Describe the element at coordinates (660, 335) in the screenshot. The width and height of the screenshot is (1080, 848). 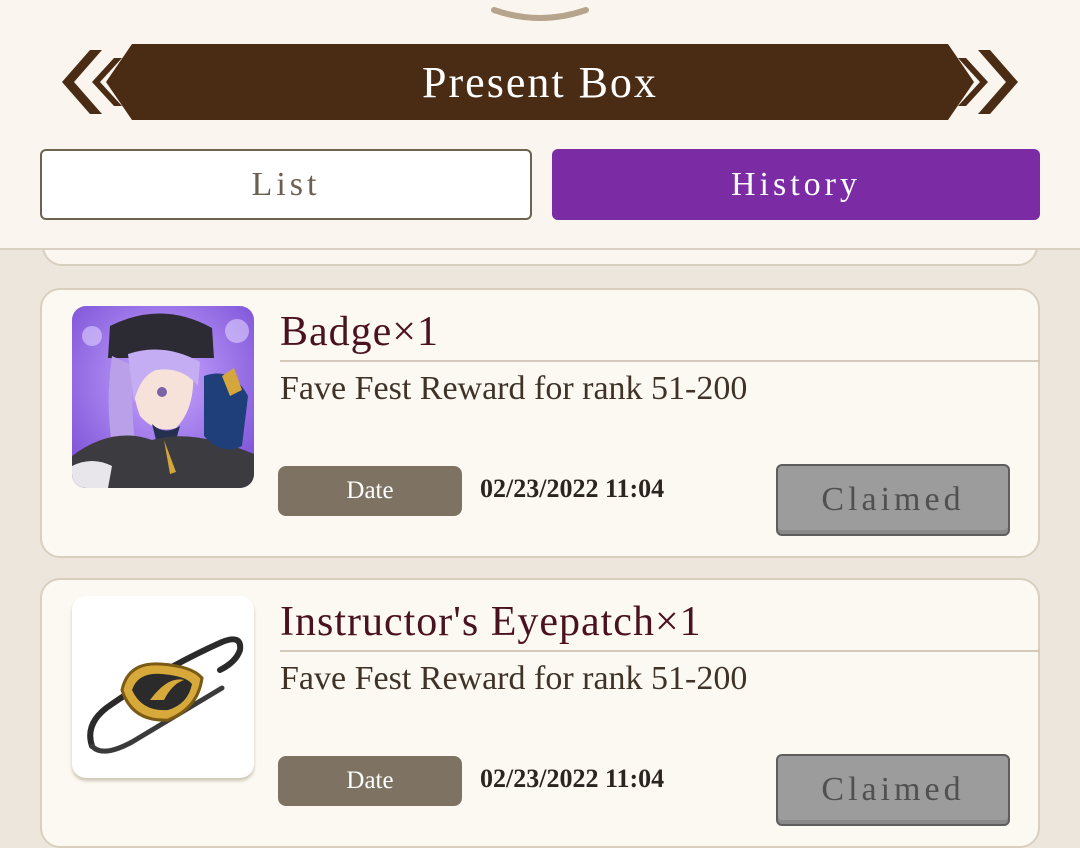
I see `item-name: Badge×1` at that location.